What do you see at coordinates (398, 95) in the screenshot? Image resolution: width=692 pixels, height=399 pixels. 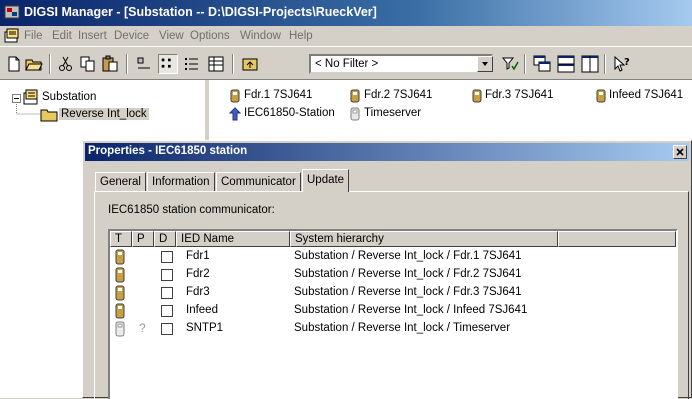 I see `device-fdr2: Fdr.2 7SJ641` at bounding box center [398, 95].